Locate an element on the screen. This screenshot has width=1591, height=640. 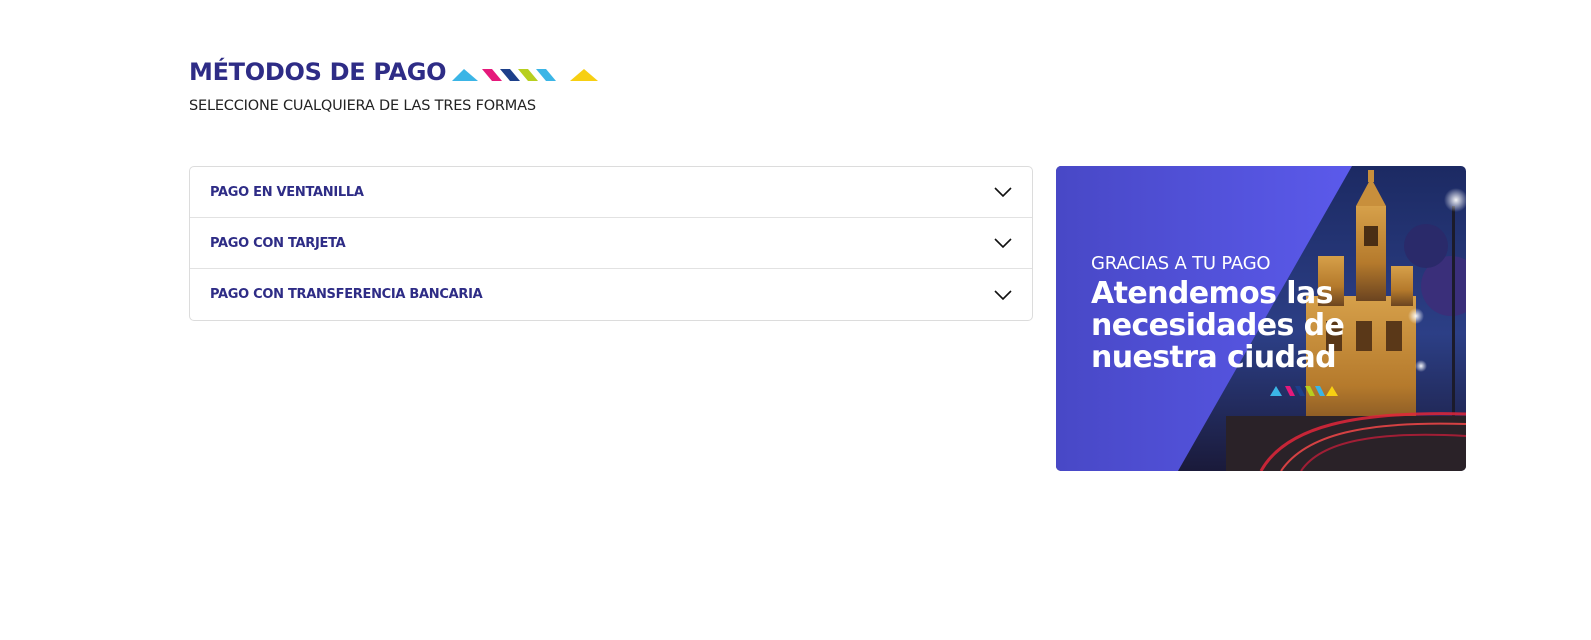
accordion-item-tarjeta: PAGO CON TARJETA is located at coordinates (611, 243).